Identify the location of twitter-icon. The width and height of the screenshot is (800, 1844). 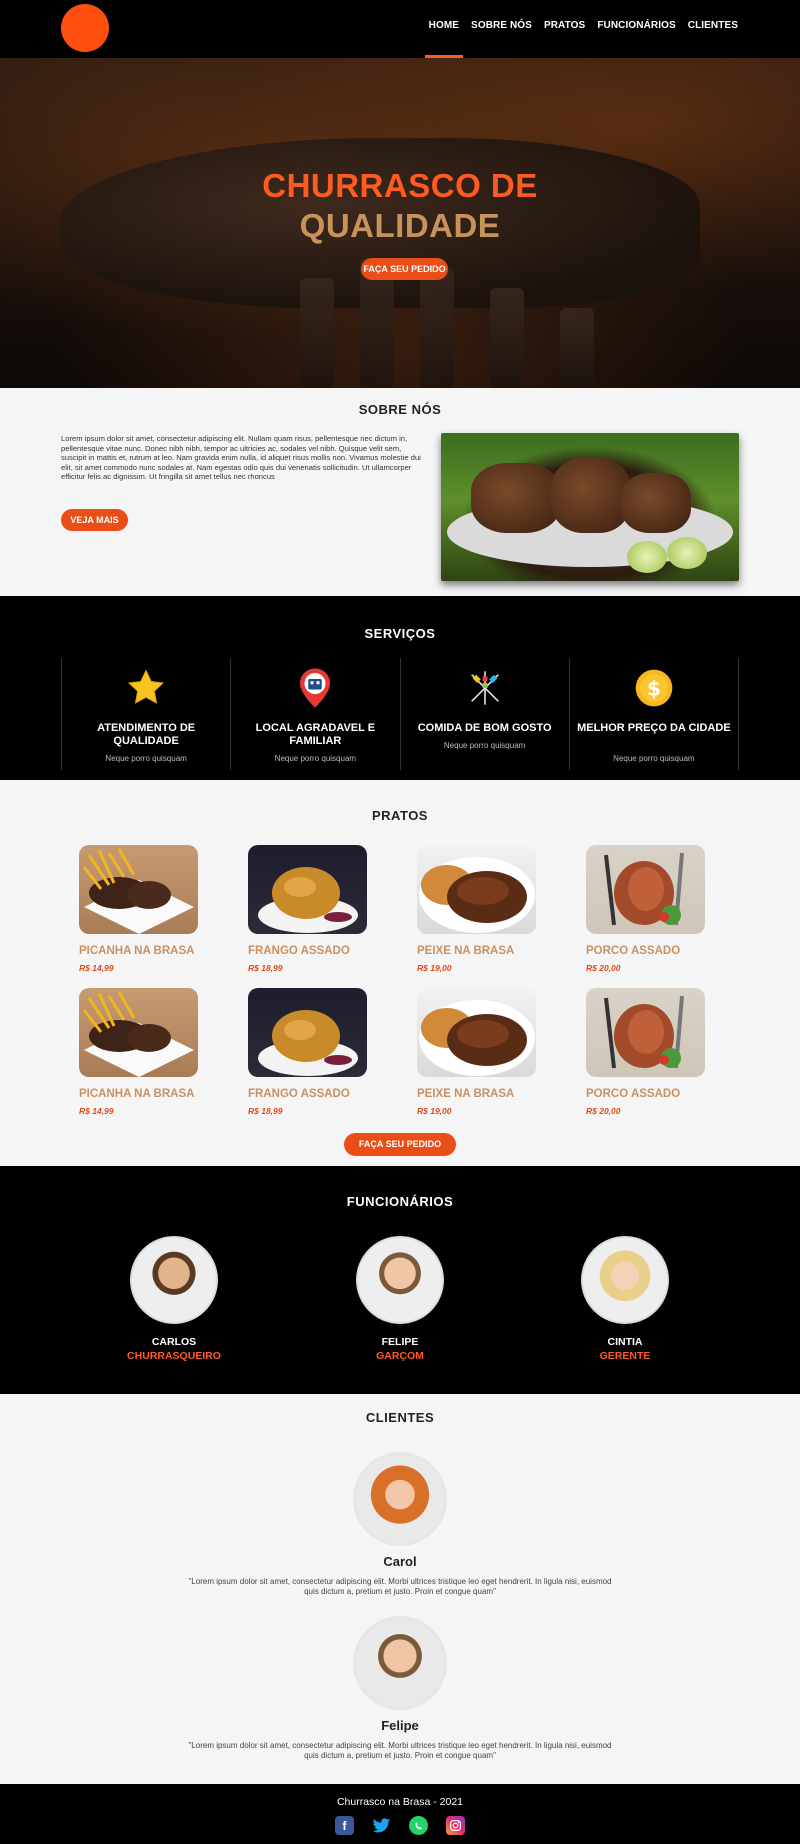
(381, 1825).